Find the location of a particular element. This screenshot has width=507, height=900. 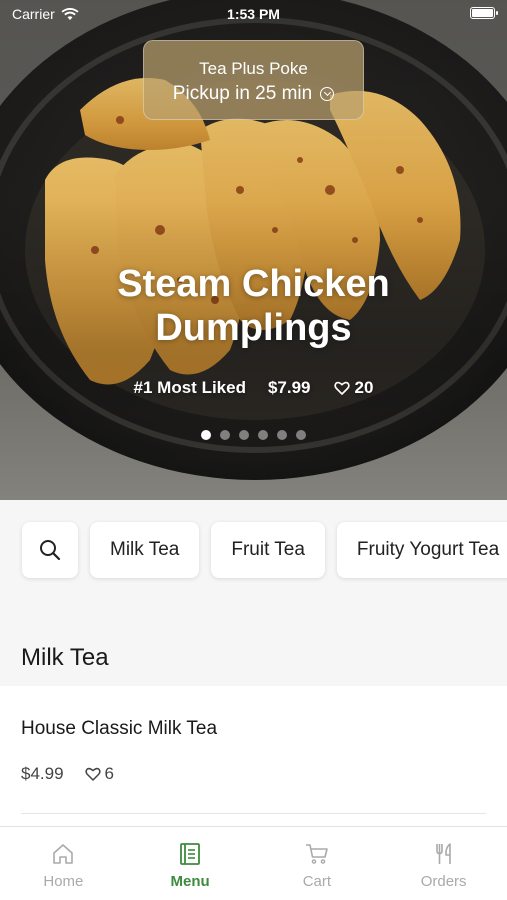

tab-cart: Cart is located at coordinates (317, 863).